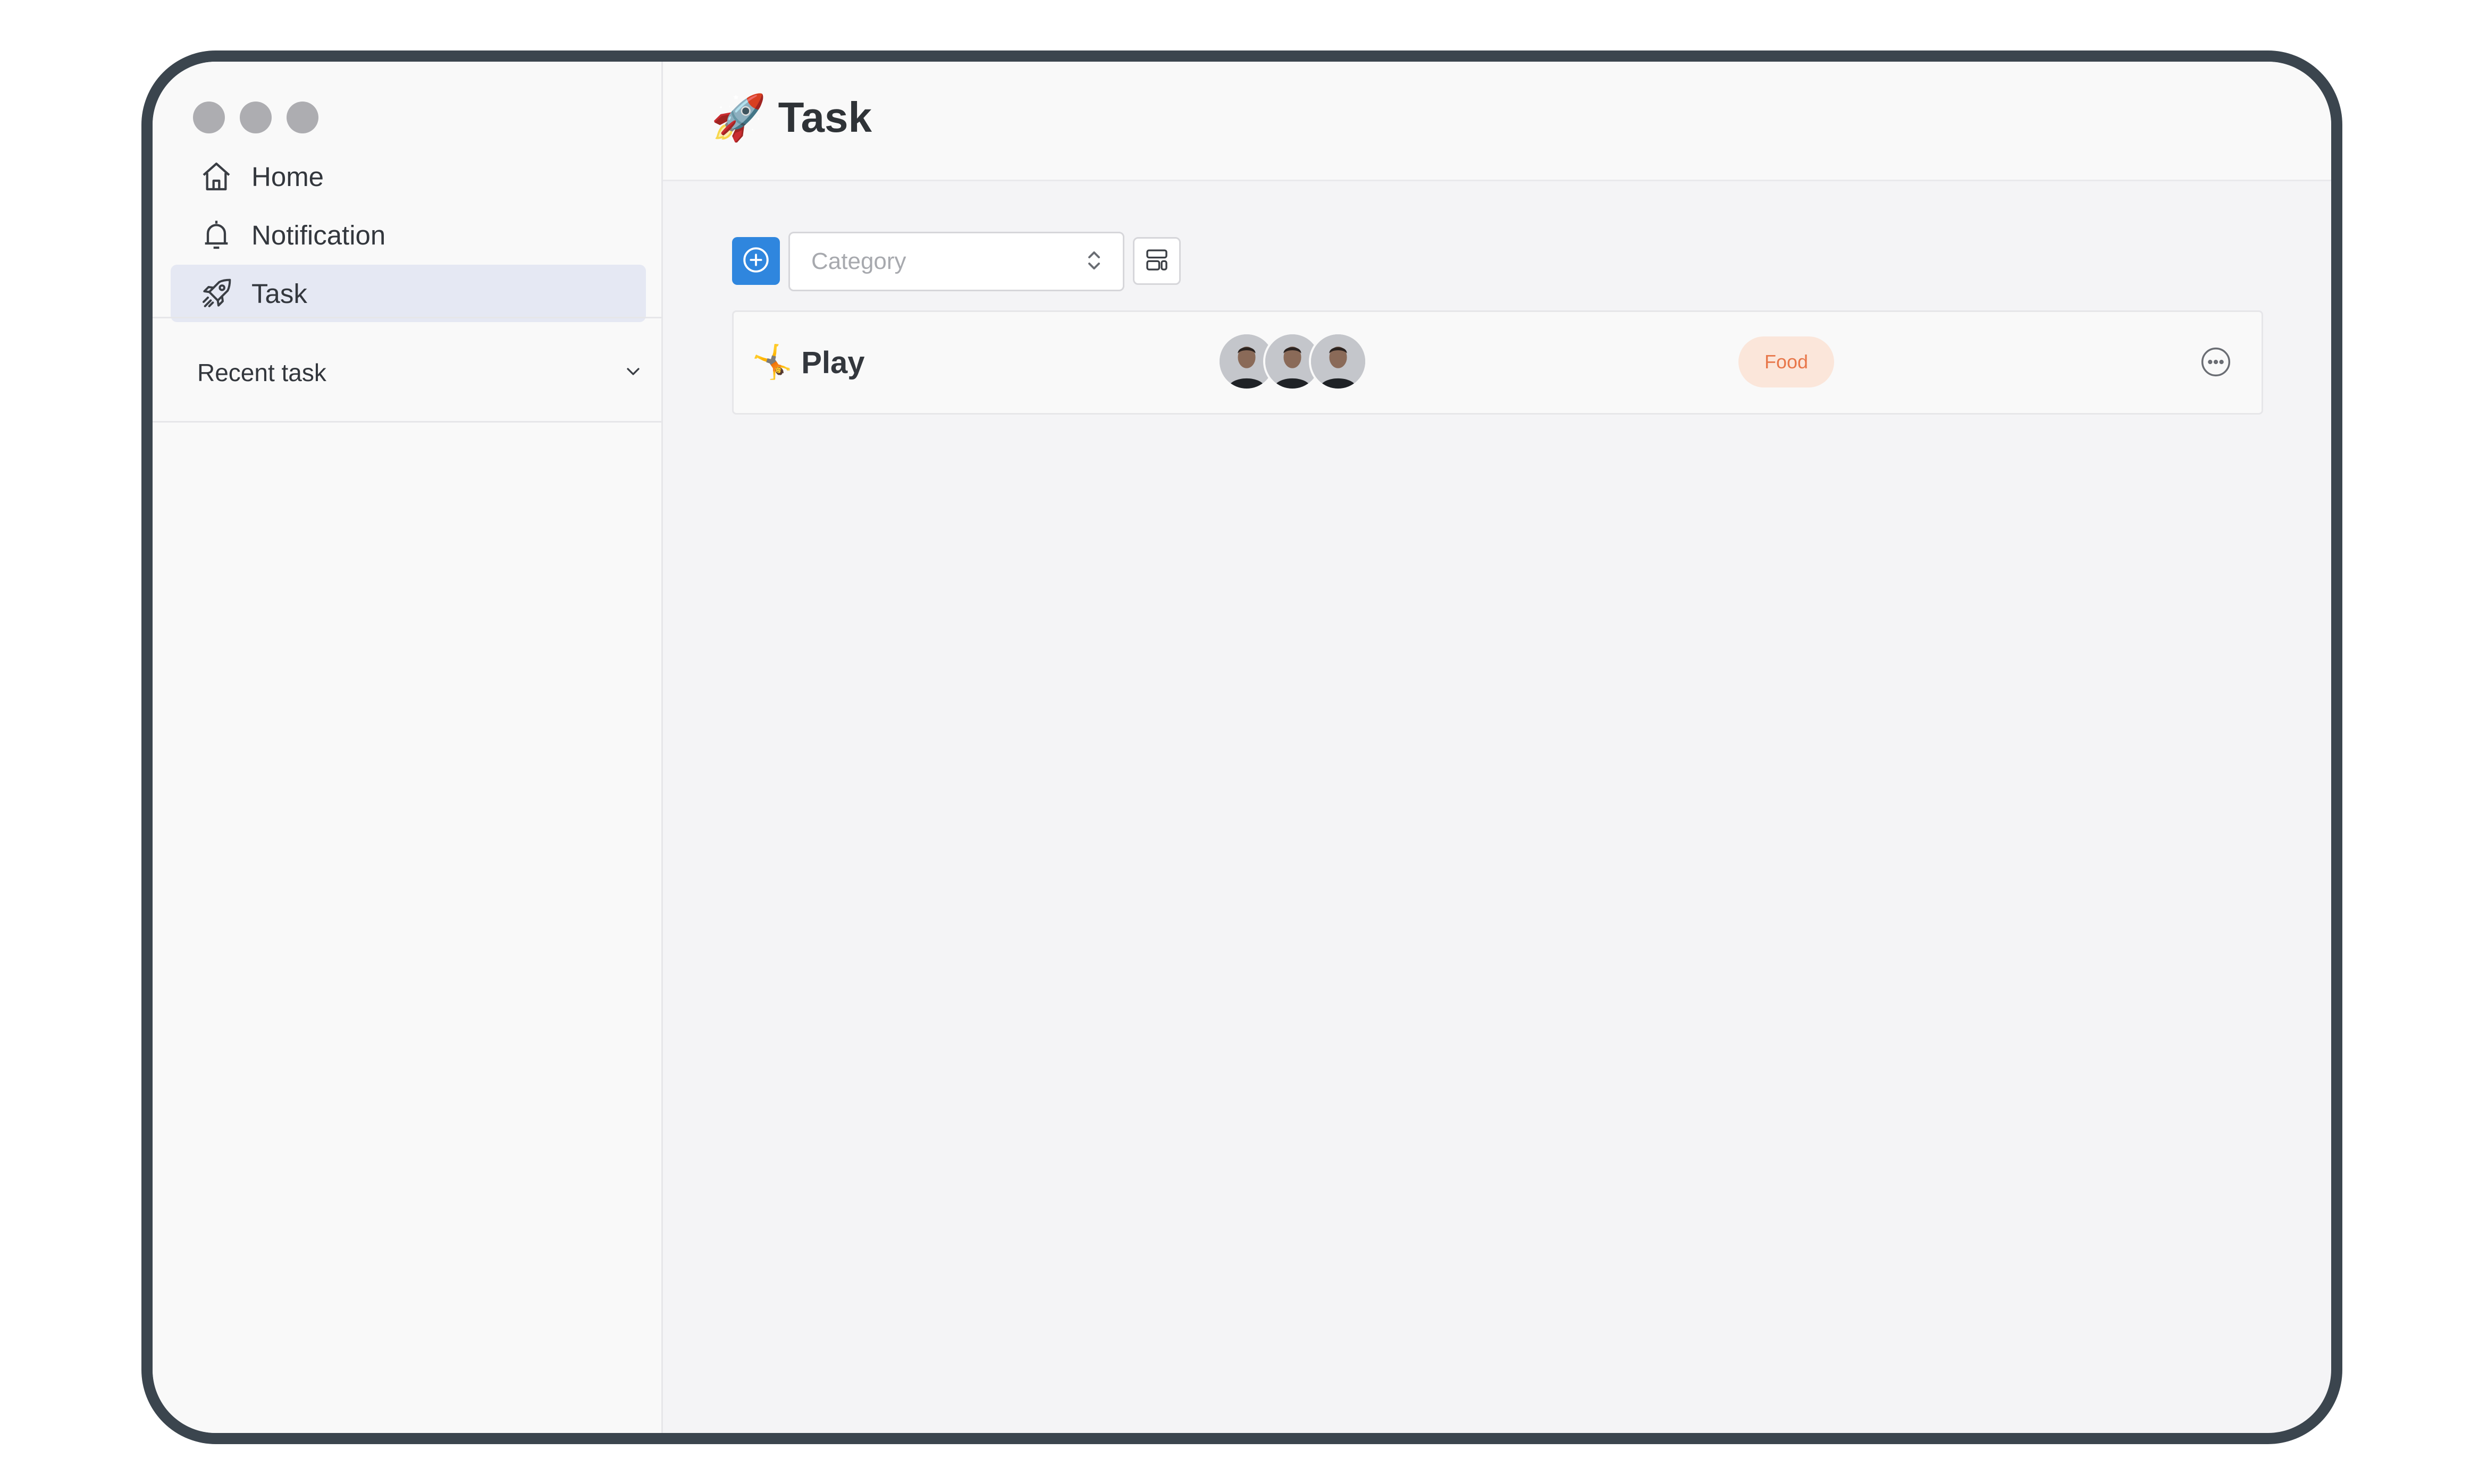 This screenshot has width=2471, height=1484. Describe the element at coordinates (302, 117) in the screenshot. I see `maximize-window-button` at that location.